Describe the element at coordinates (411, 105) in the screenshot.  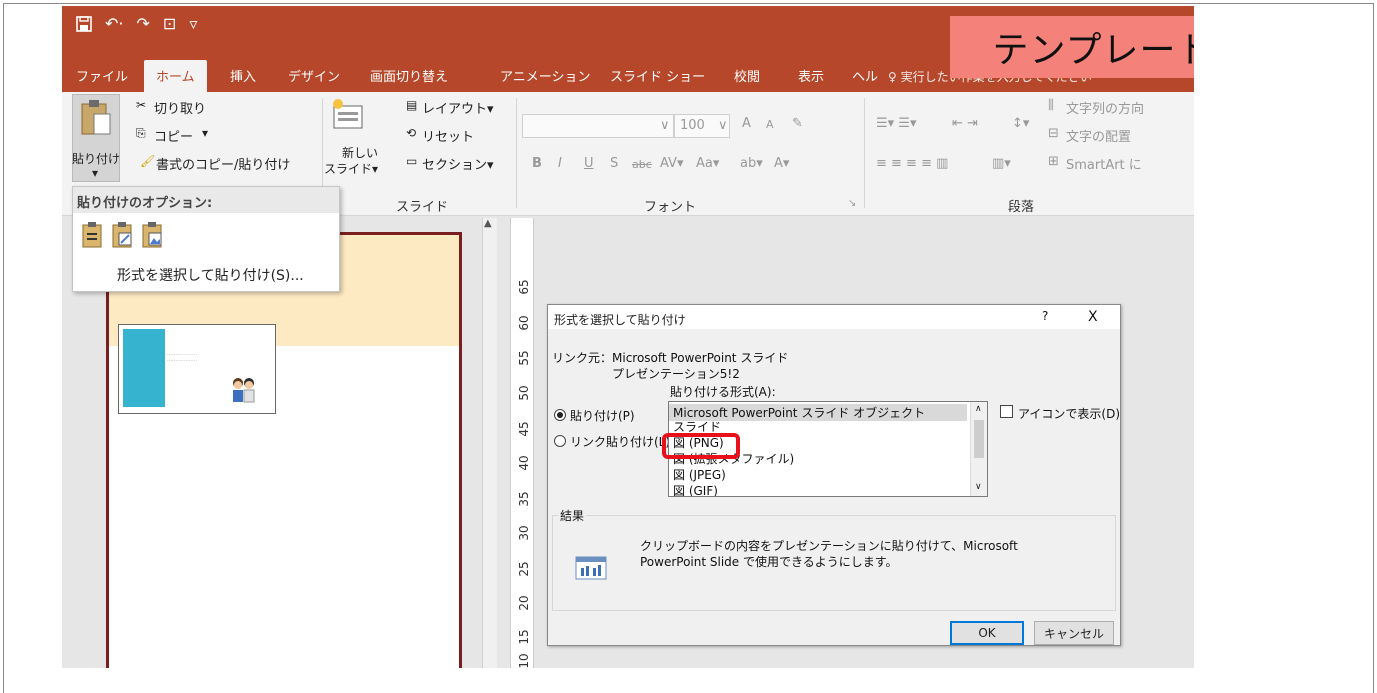
I see `layout-icon: ▤` at that location.